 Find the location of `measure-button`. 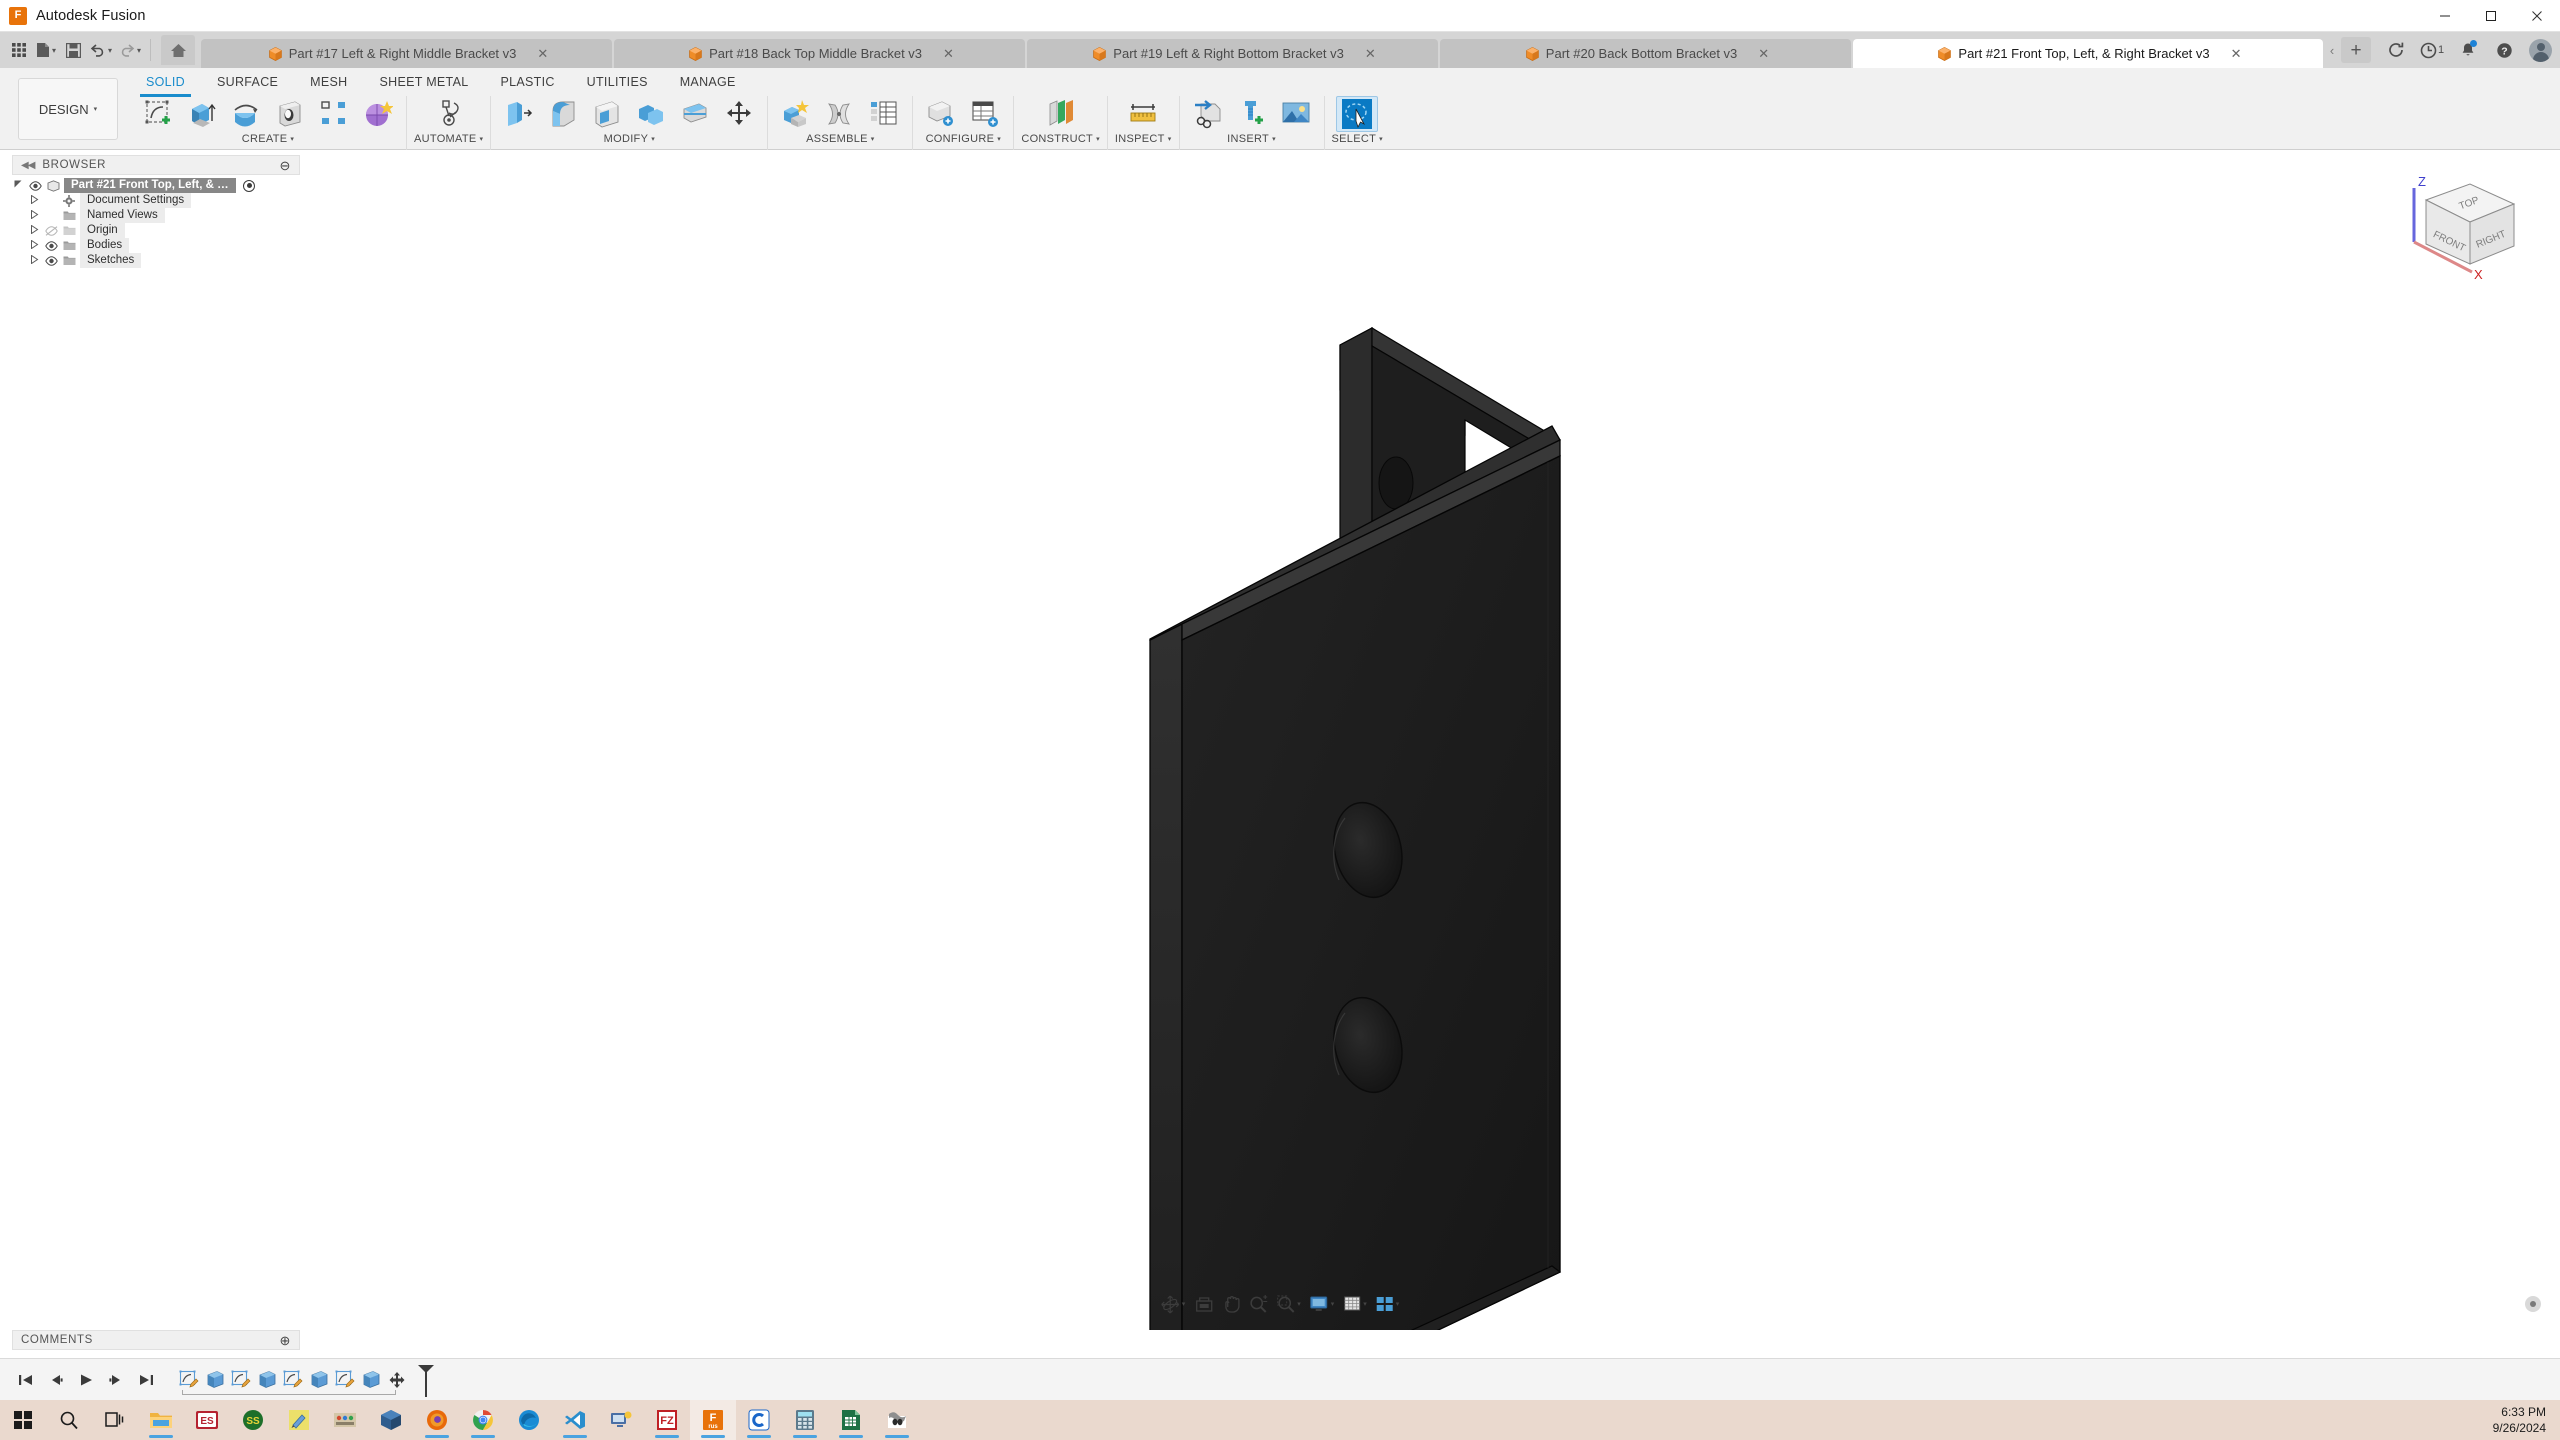

measure-button is located at coordinates (1143, 114).